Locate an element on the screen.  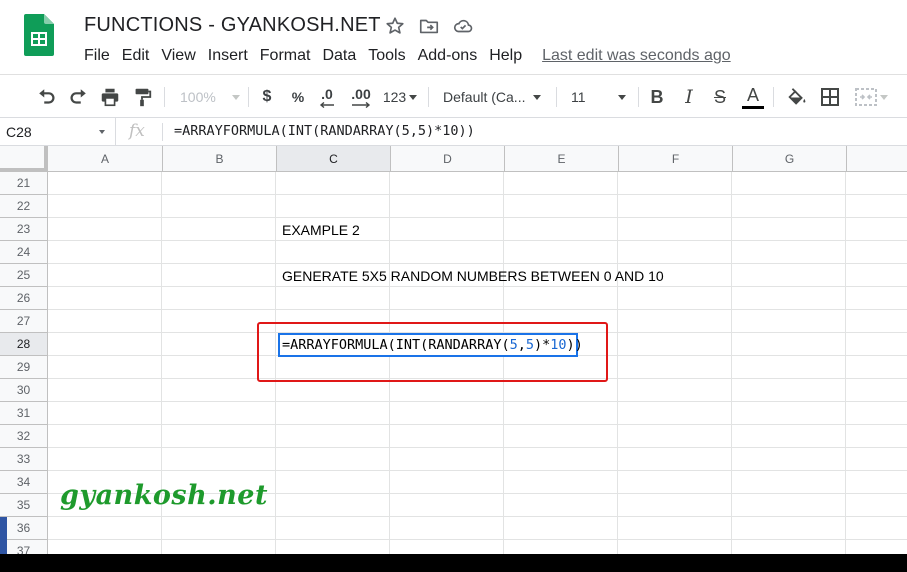
row-header: 31 is located at coordinates (24, 413).